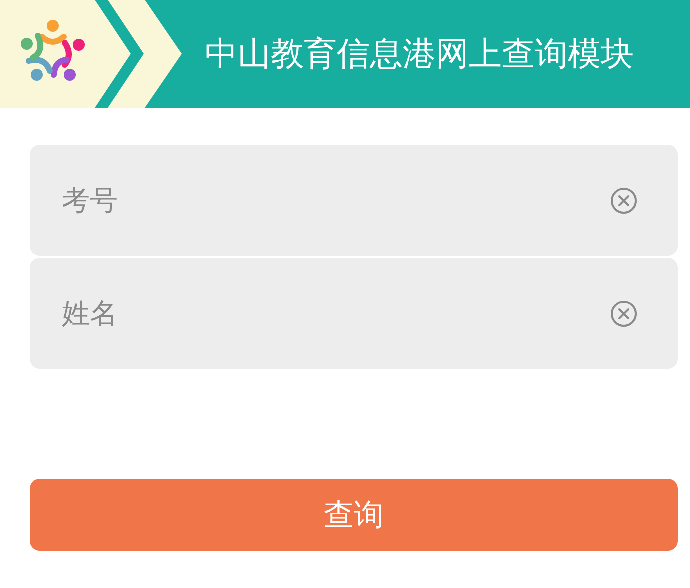  I want to click on query-button: 查询, so click(354, 515).